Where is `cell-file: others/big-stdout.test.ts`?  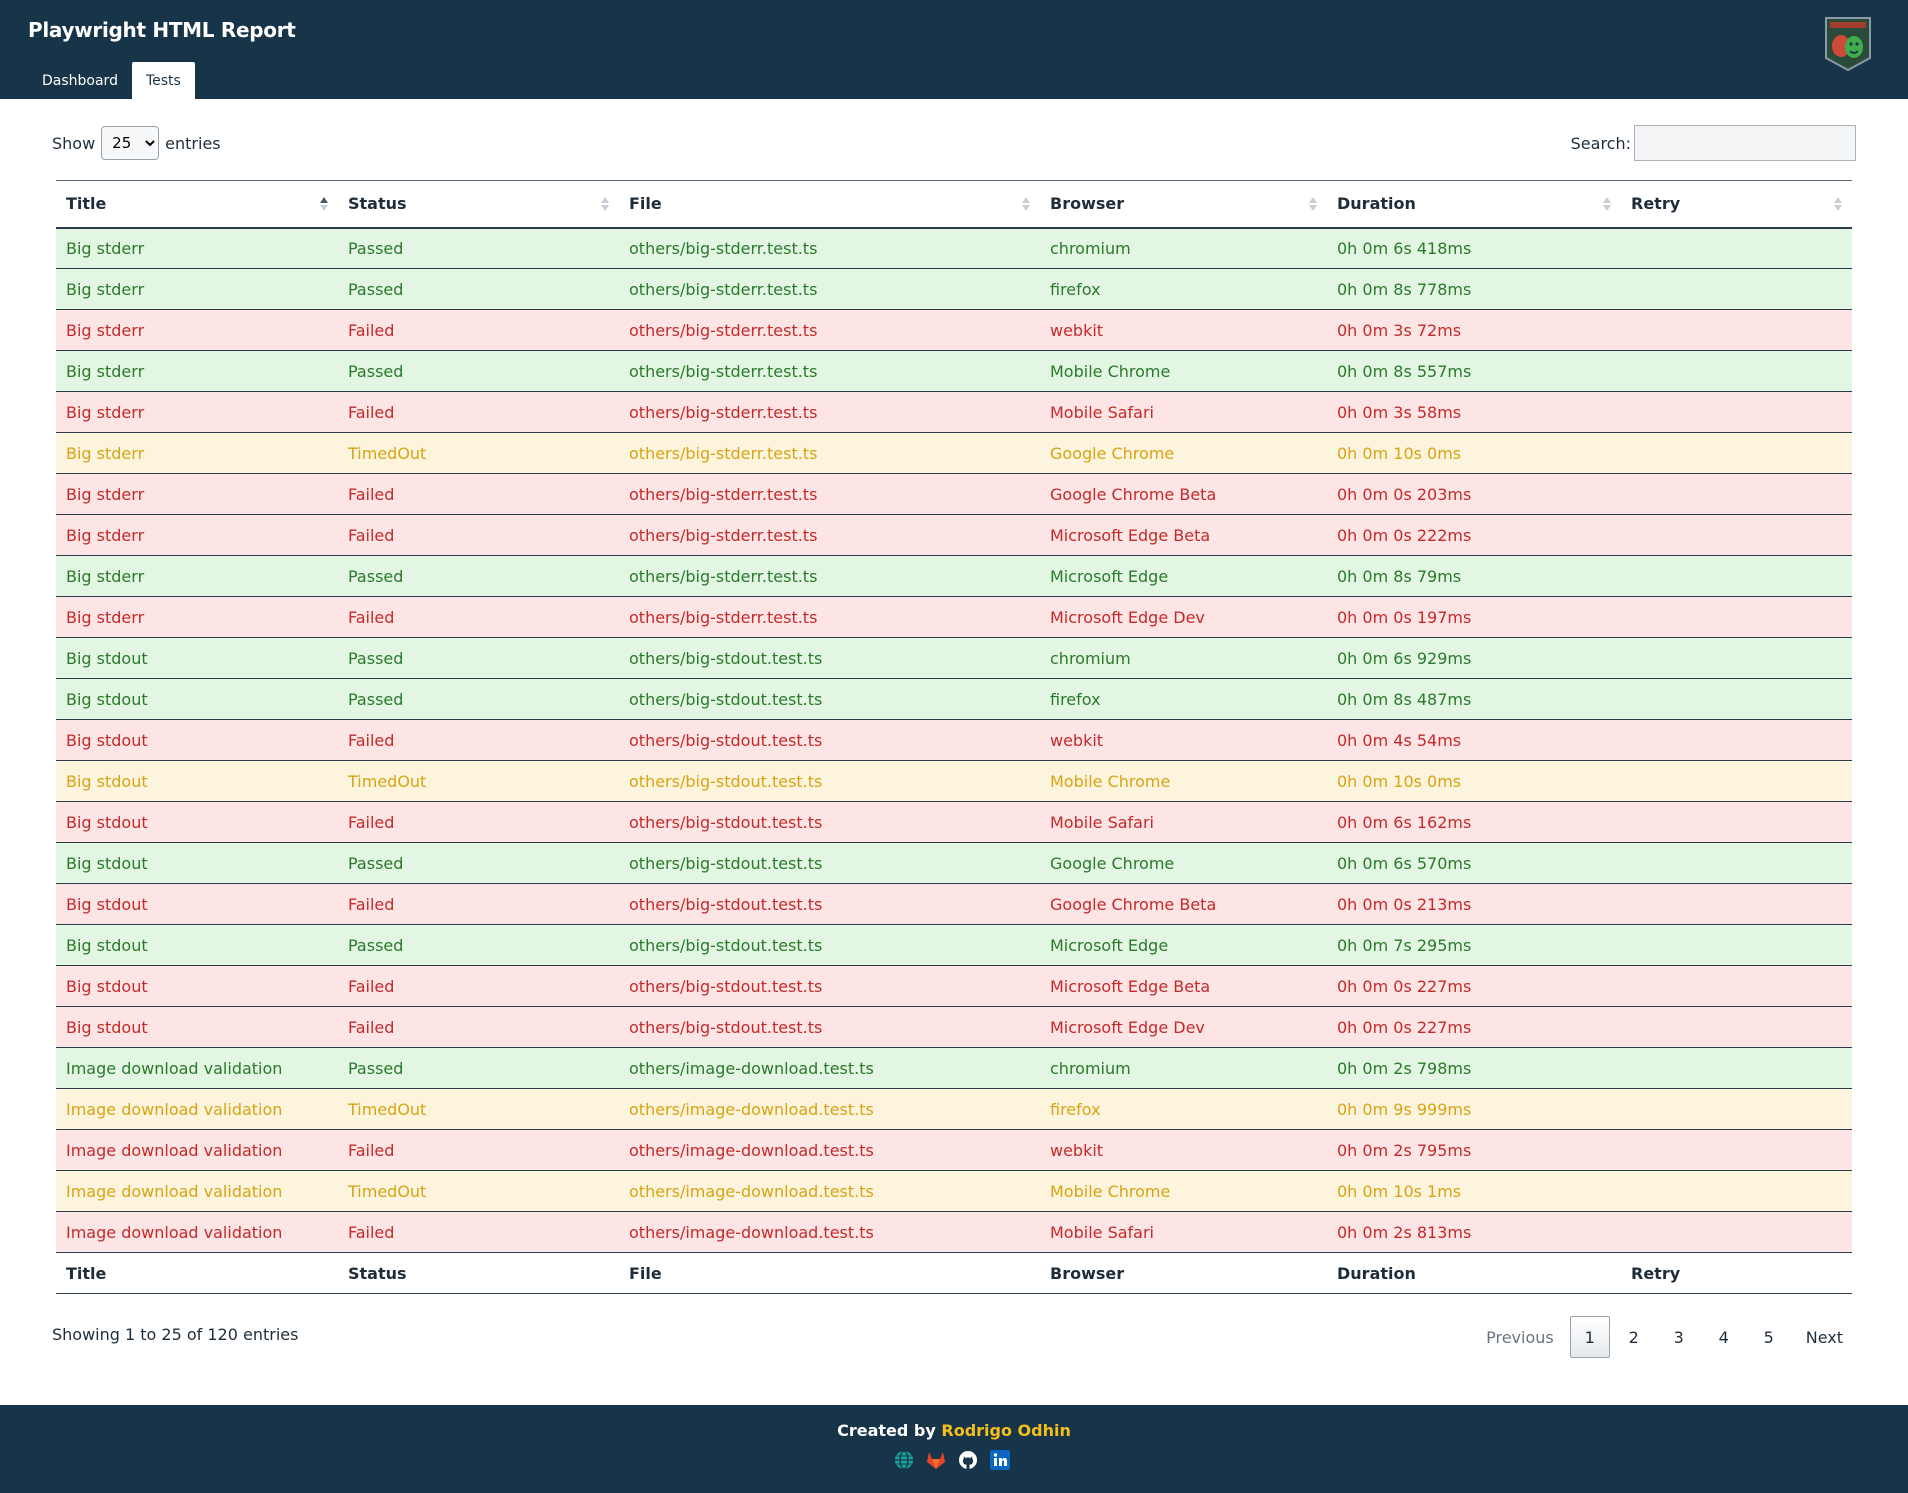
cell-file: others/big-stdout.test.ts is located at coordinates (829, 658).